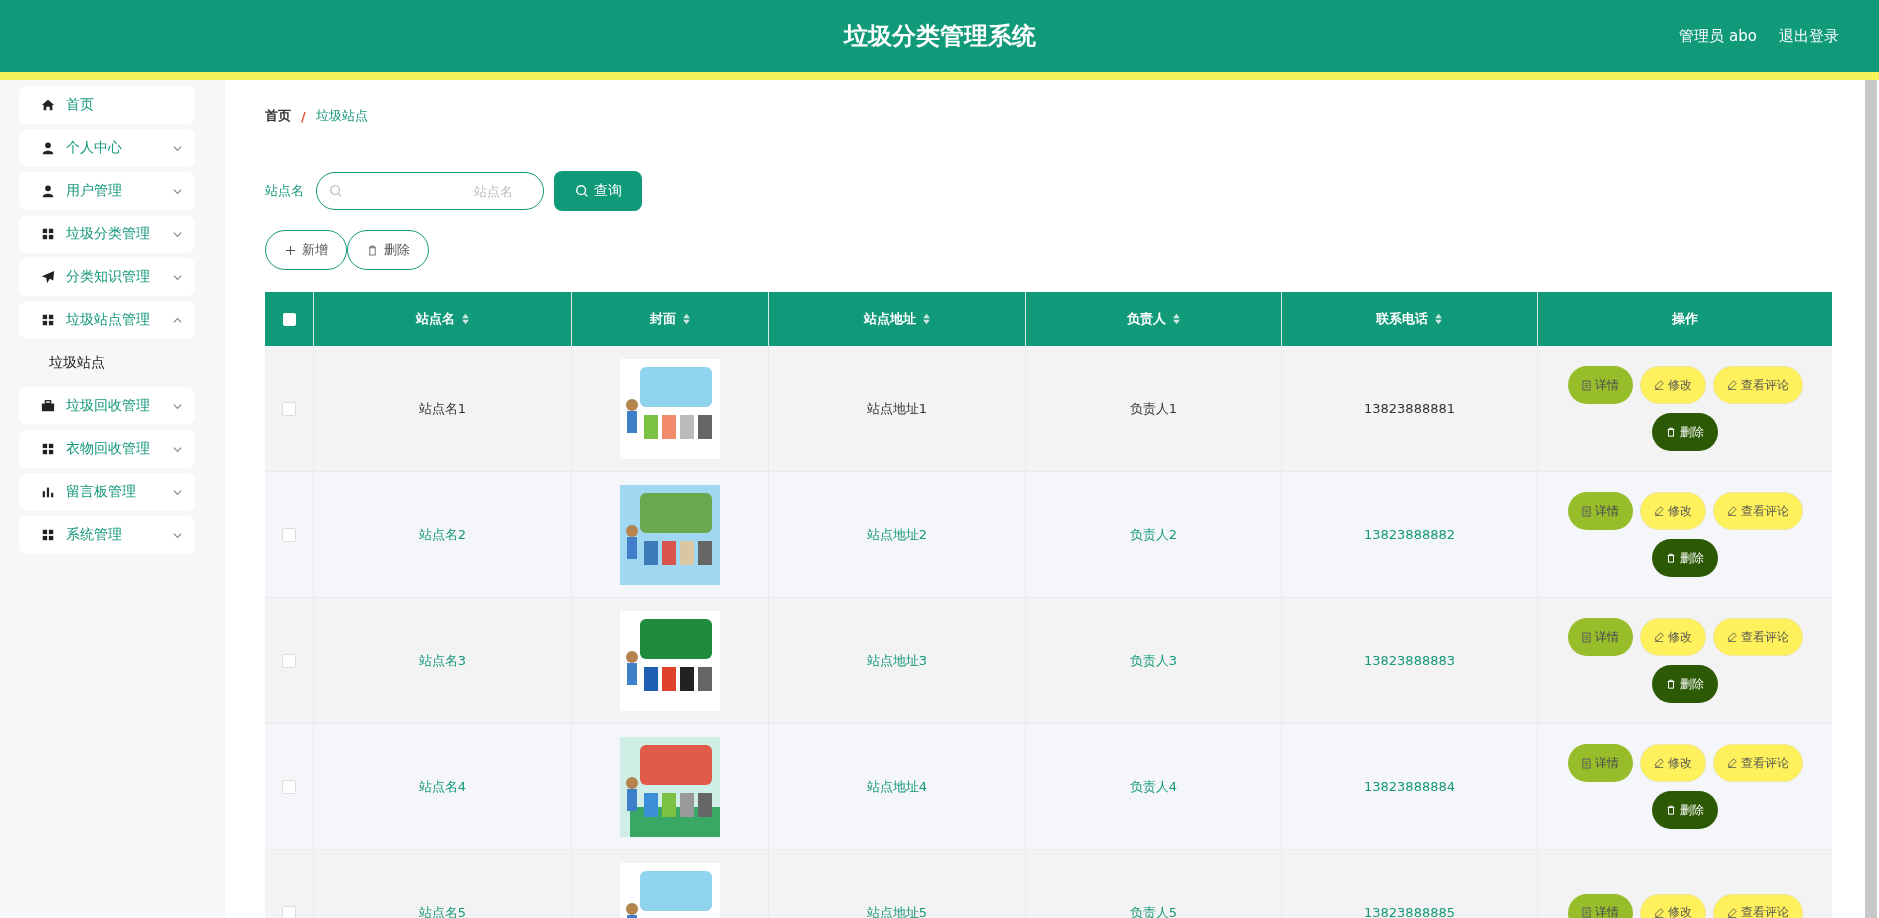 The height and width of the screenshot is (918, 1879). I want to click on menu-item: 系统管理, so click(107, 535).